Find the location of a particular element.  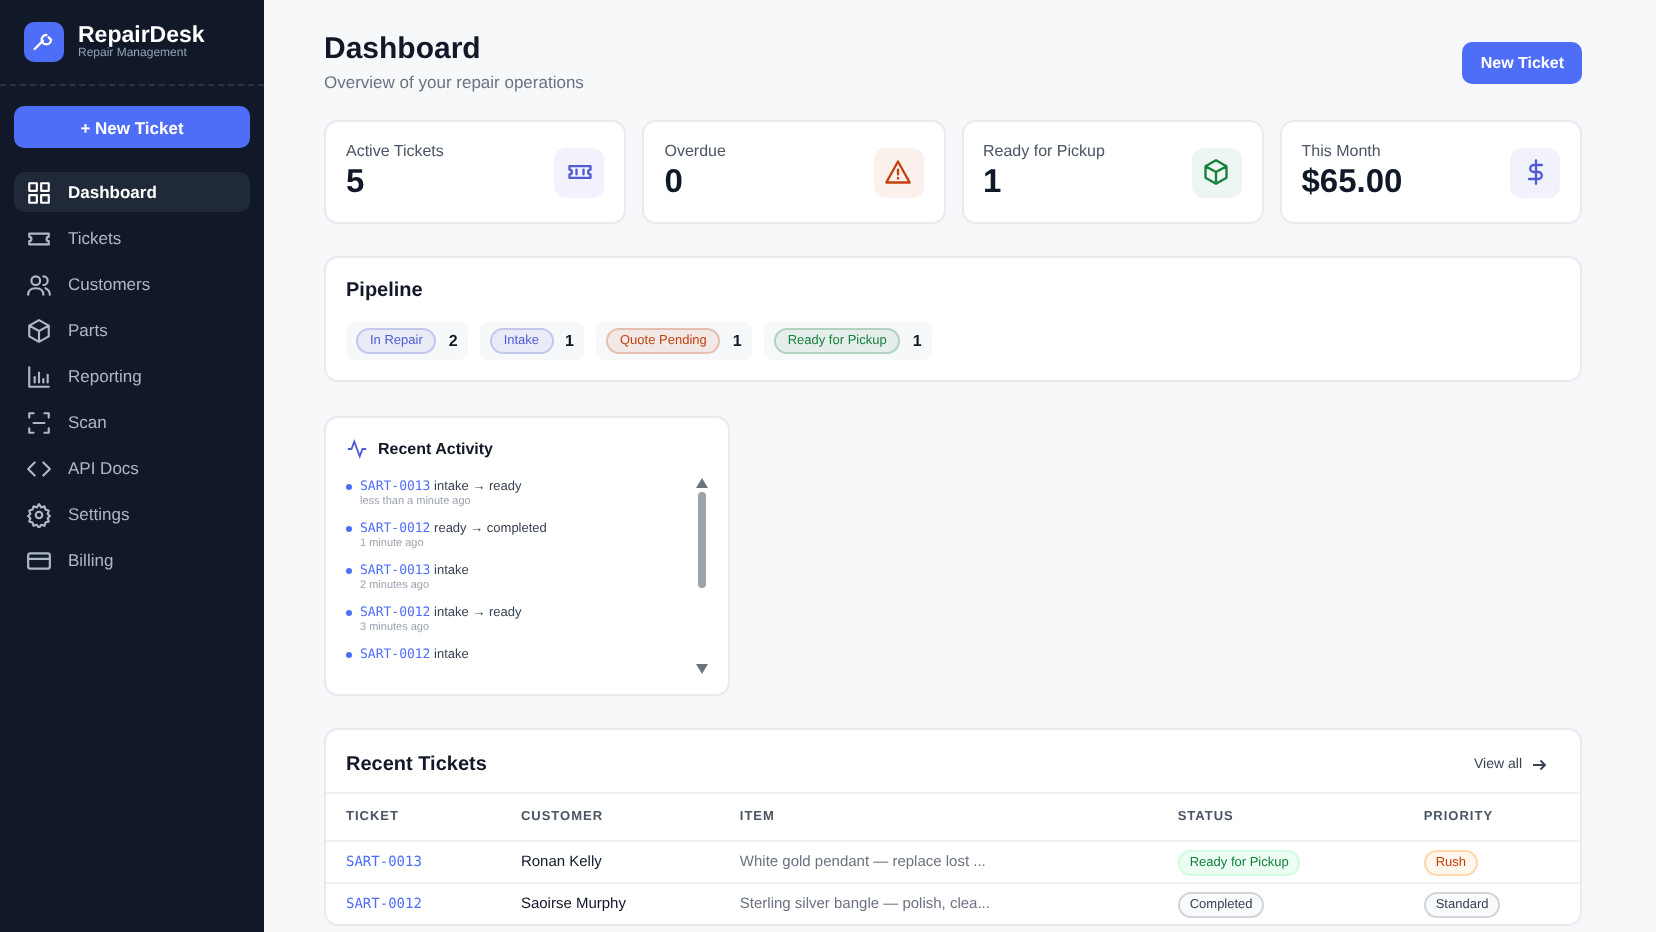

scan-icon is located at coordinates (39, 422).